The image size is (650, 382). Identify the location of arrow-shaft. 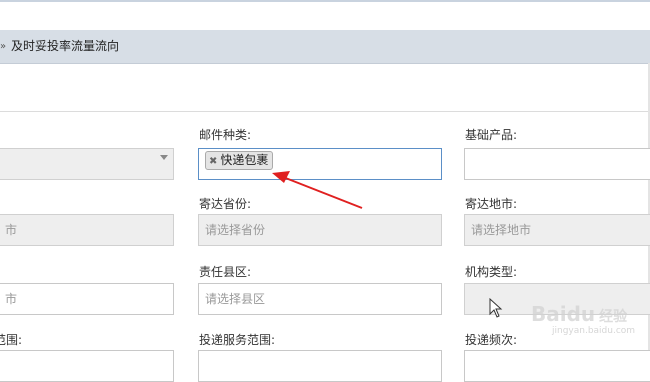
(322, 192).